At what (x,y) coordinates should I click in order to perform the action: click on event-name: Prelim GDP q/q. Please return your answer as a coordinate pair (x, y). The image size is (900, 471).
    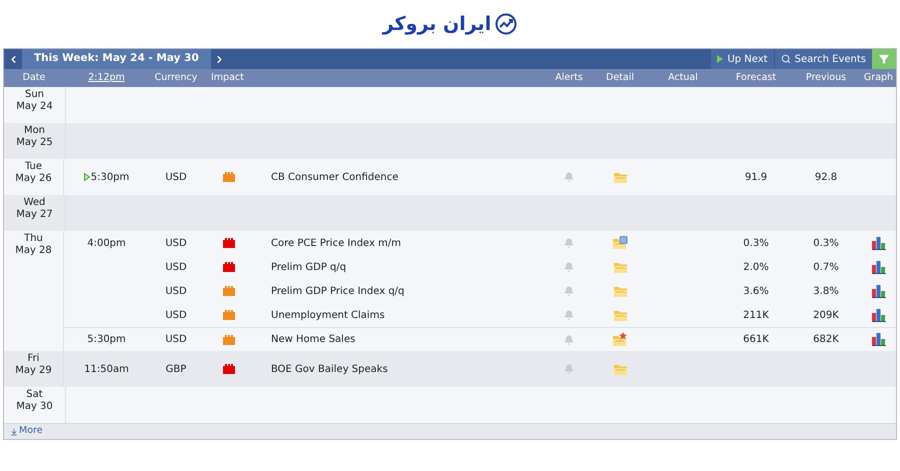
    Looking at the image, I should click on (398, 267).